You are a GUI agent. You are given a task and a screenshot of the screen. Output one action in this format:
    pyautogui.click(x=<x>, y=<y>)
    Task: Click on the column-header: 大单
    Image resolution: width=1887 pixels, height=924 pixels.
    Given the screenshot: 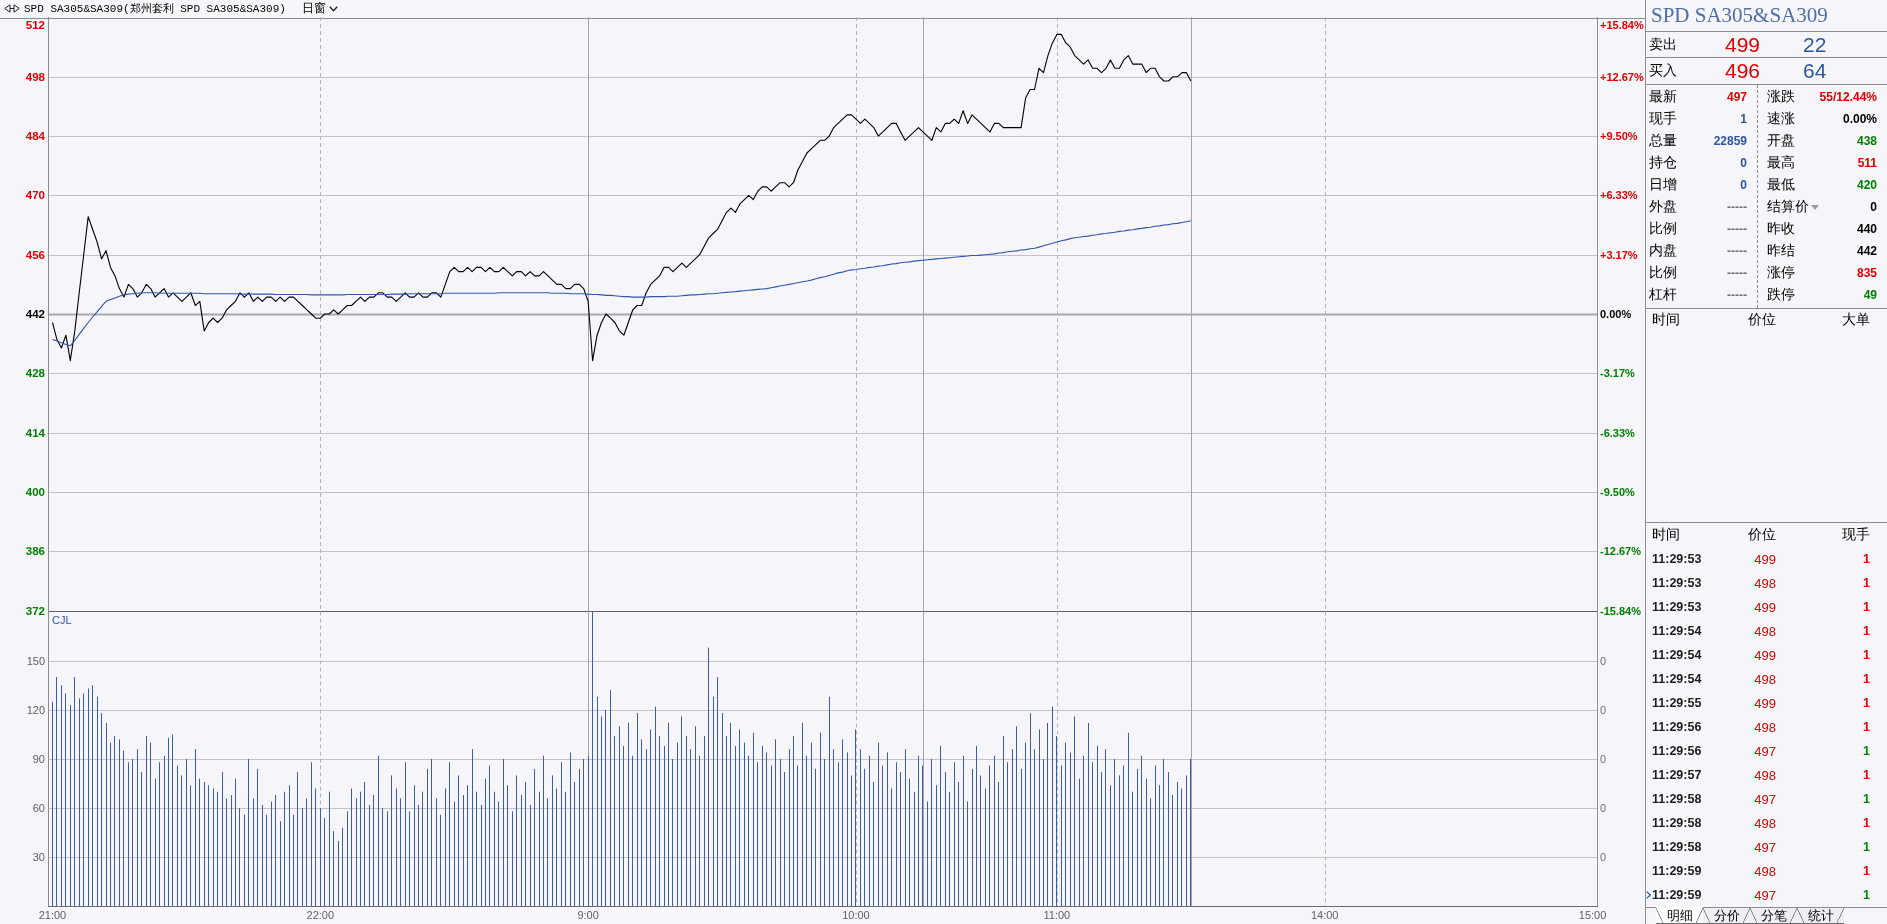 What is the action you would take?
    pyautogui.click(x=1855, y=320)
    